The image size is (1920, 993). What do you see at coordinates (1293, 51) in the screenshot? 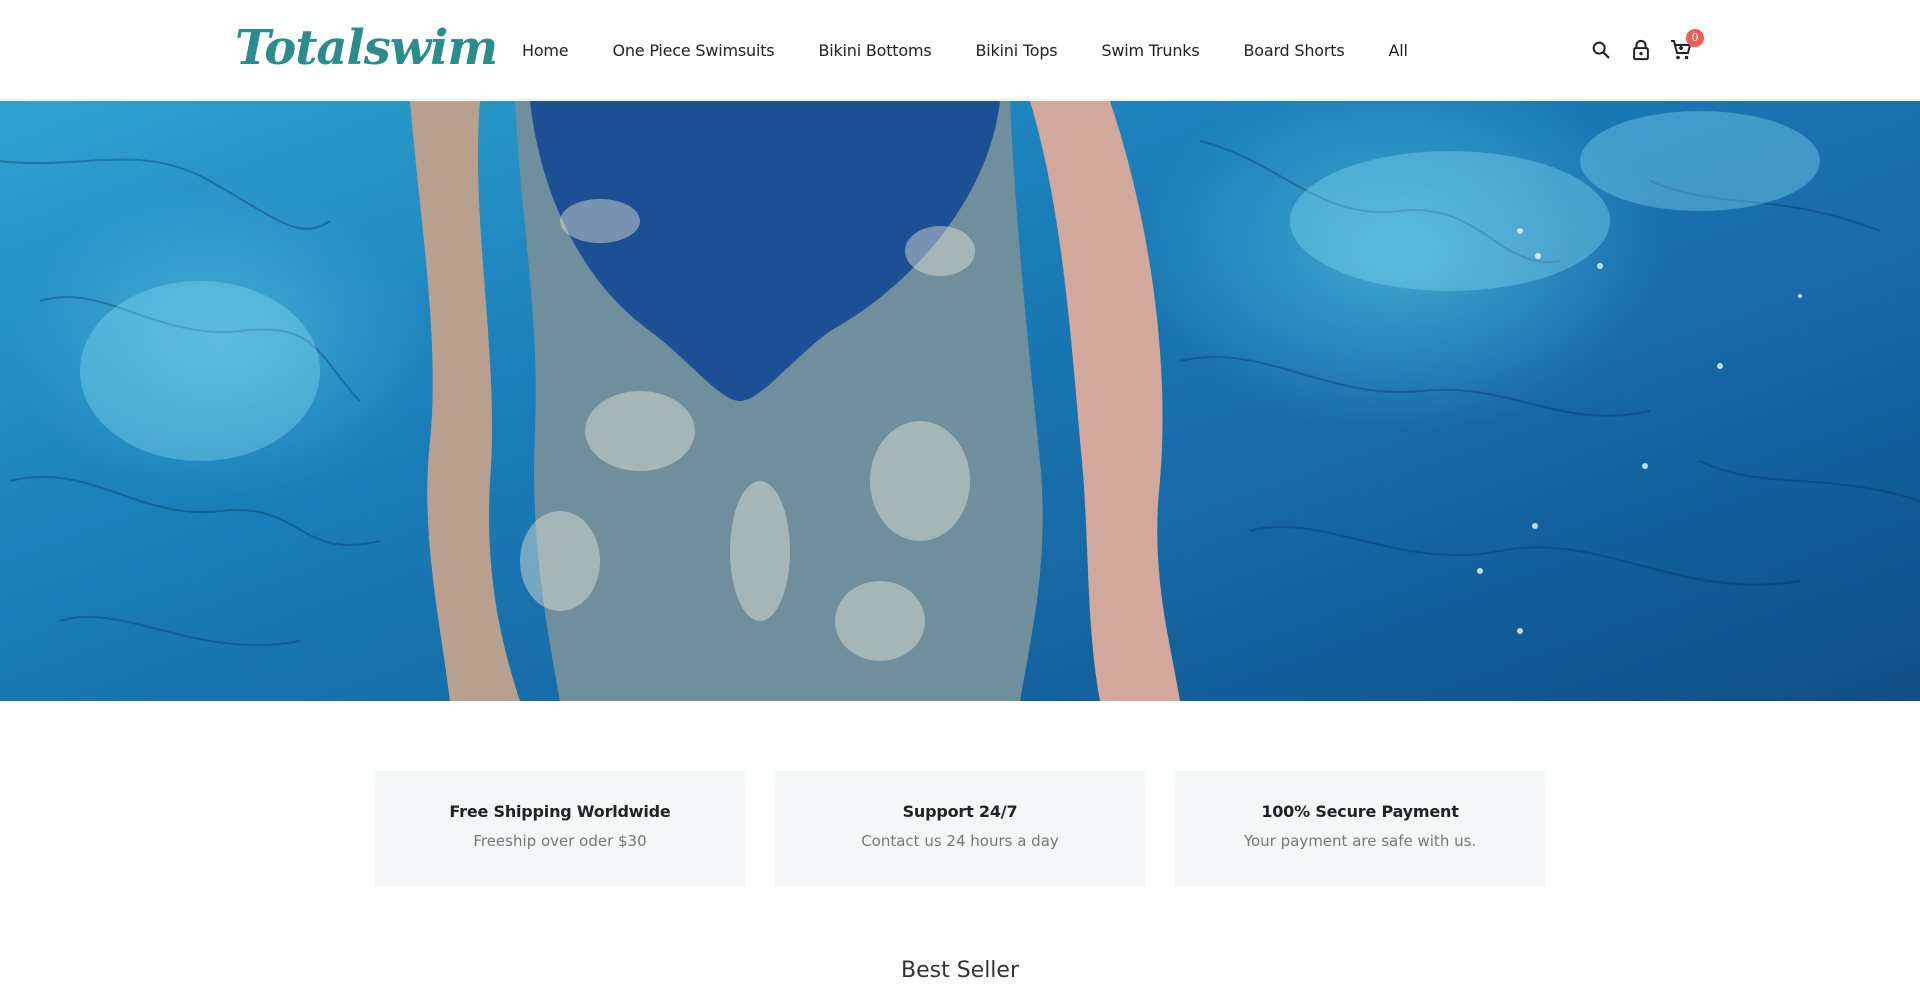
I see `nav-item-board-shorts: Board Shorts` at bounding box center [1293, 51].